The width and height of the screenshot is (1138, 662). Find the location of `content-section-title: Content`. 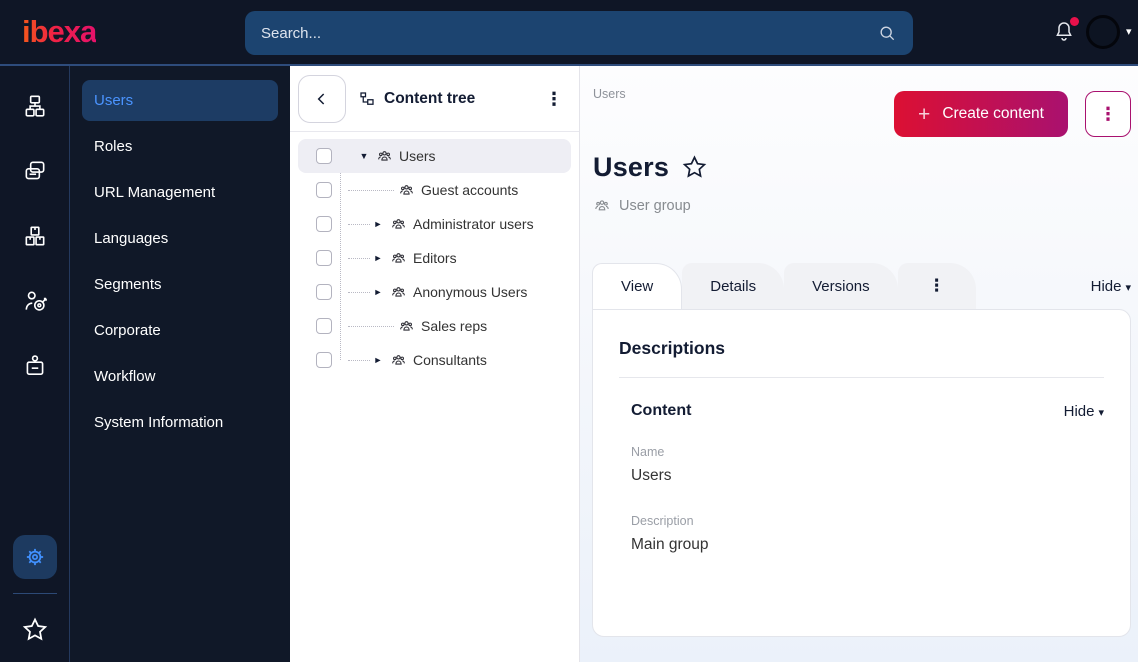

content-section-title: Content is located at coordinates (661, 410).